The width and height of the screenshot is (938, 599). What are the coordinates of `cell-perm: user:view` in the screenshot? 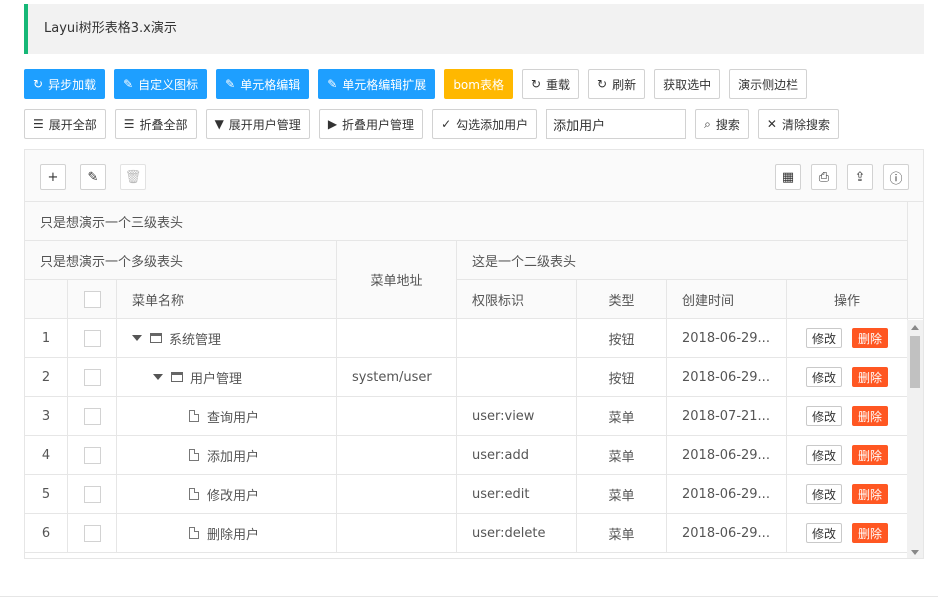 It's located at (517, 416).